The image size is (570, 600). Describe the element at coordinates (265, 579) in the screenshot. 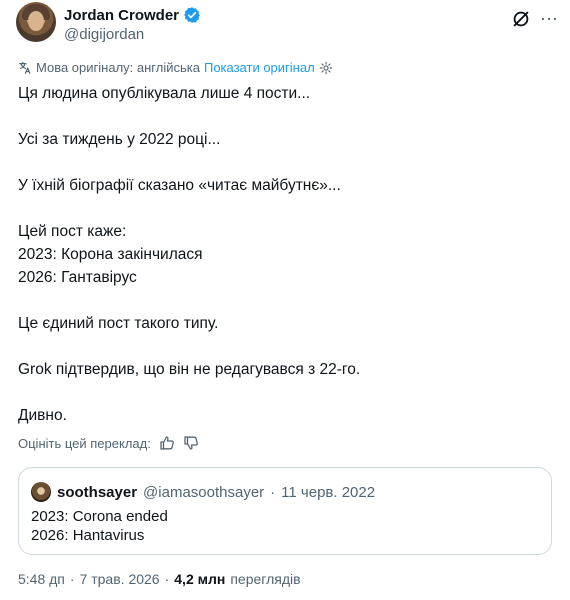

I see `views-label: переглядів` at that location.